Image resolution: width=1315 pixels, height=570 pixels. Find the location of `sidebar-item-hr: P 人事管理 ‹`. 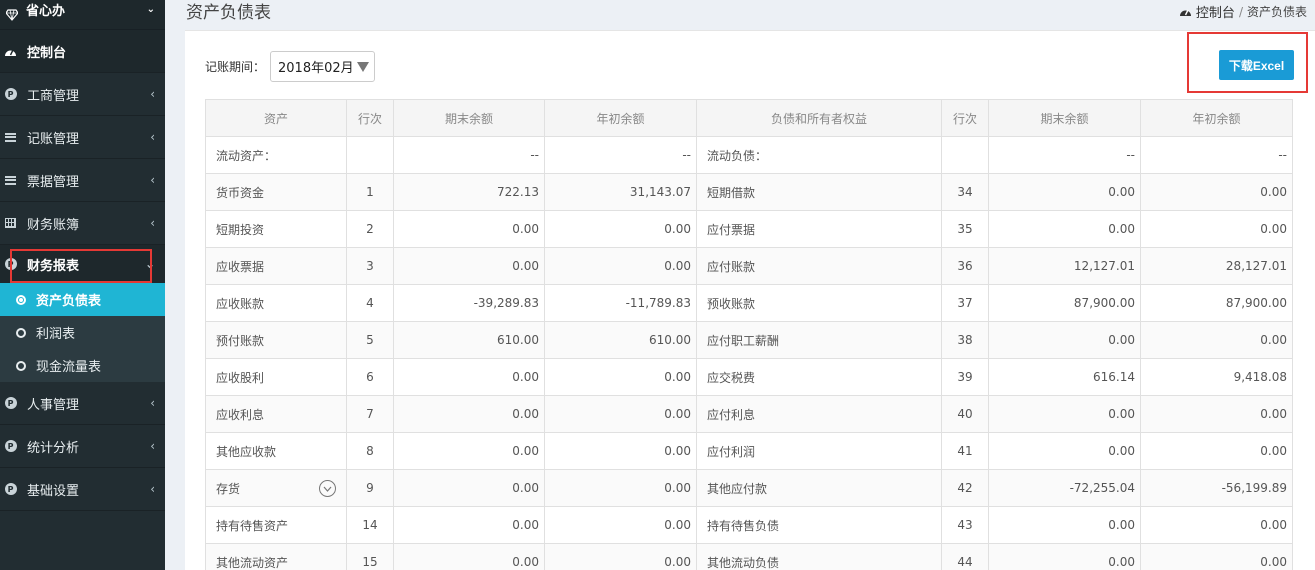

sidebar-item-hr: P 人事管理 ‹ is located at coordinates (82, 403).